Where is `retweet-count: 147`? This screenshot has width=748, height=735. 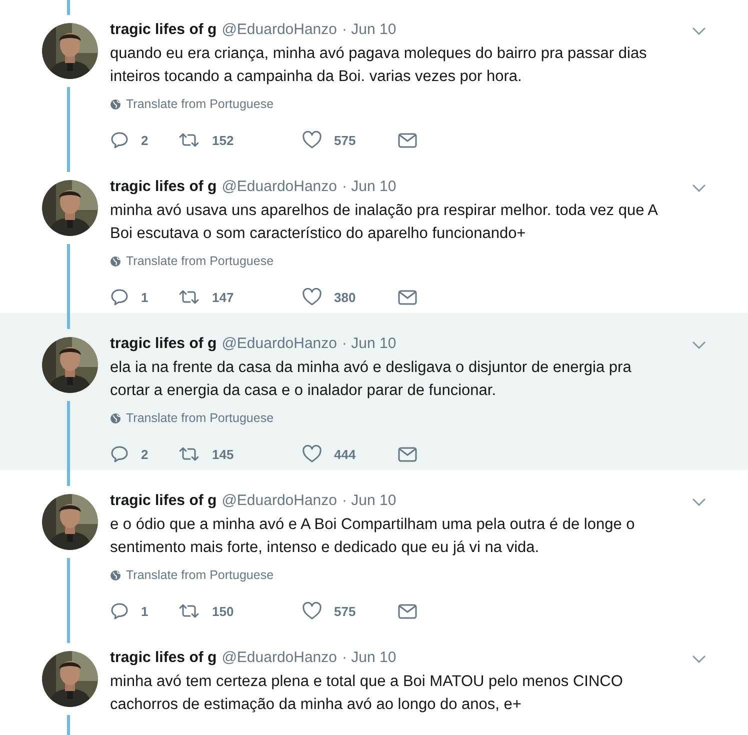
retweet-count: 147 is located at coordinates (223, 297).